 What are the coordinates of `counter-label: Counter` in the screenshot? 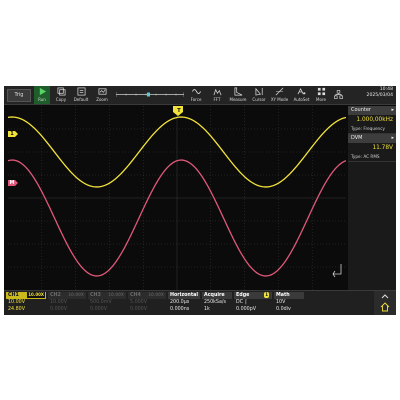 It's located at (361, 110).